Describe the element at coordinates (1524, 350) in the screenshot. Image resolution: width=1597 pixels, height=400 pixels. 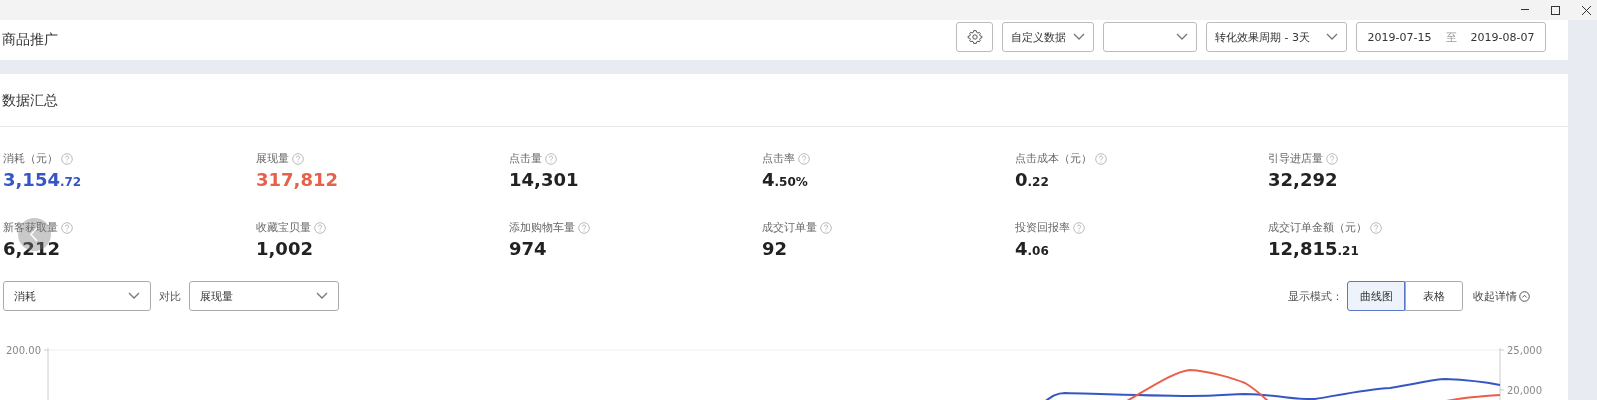
I see `axis-tick-label: 25,000` at that location.